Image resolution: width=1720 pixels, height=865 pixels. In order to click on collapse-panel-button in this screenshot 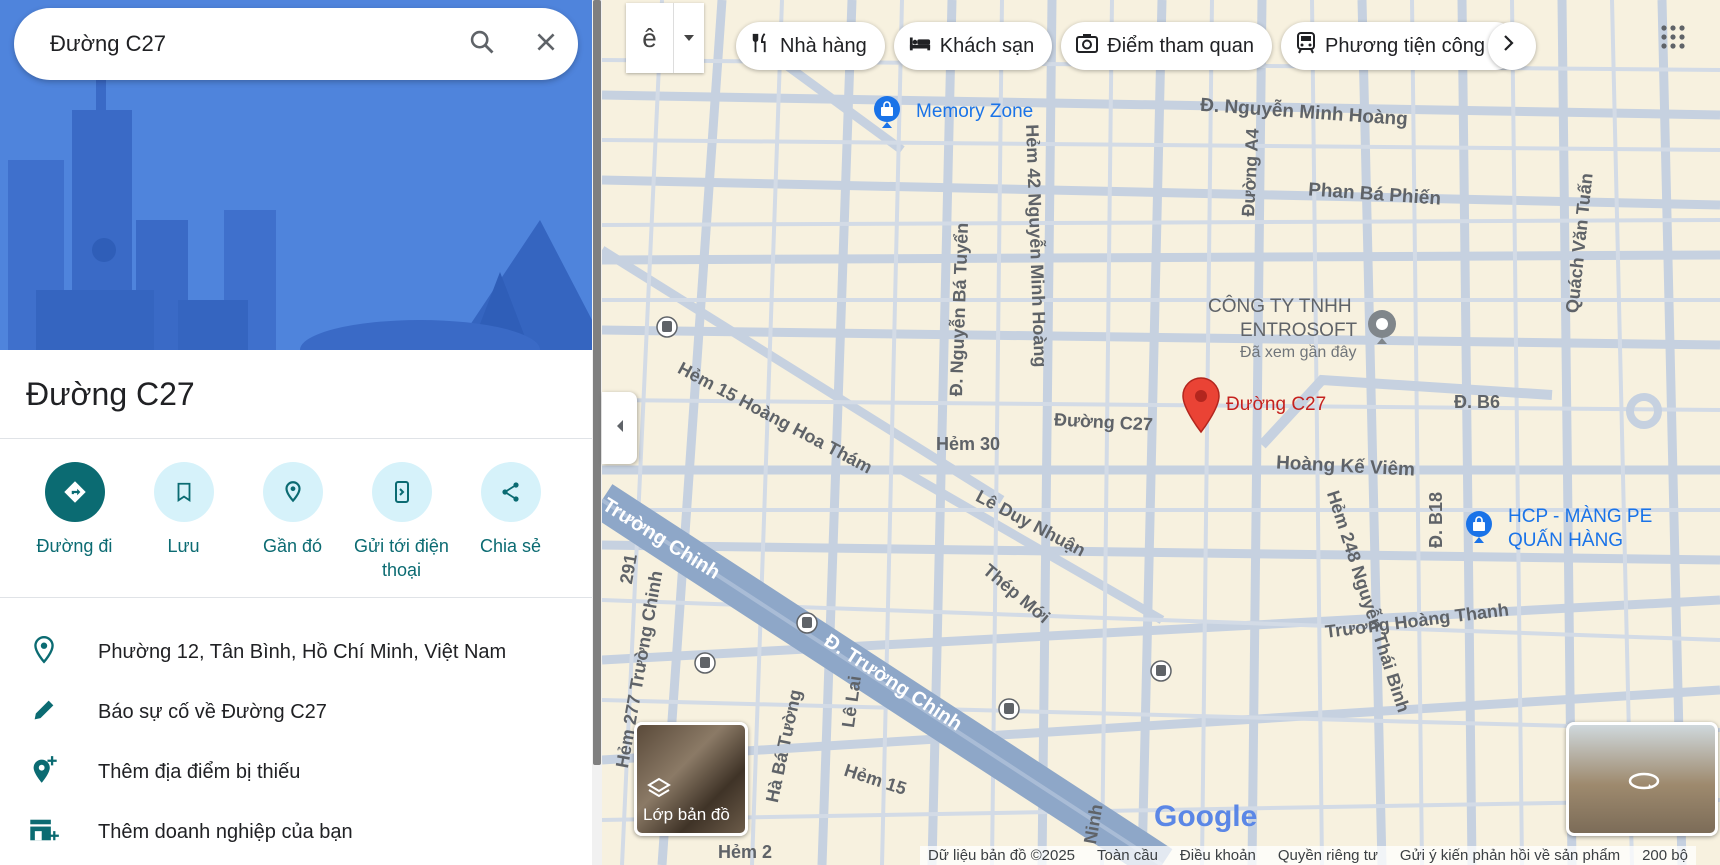, I will do `click(619, 428)`.